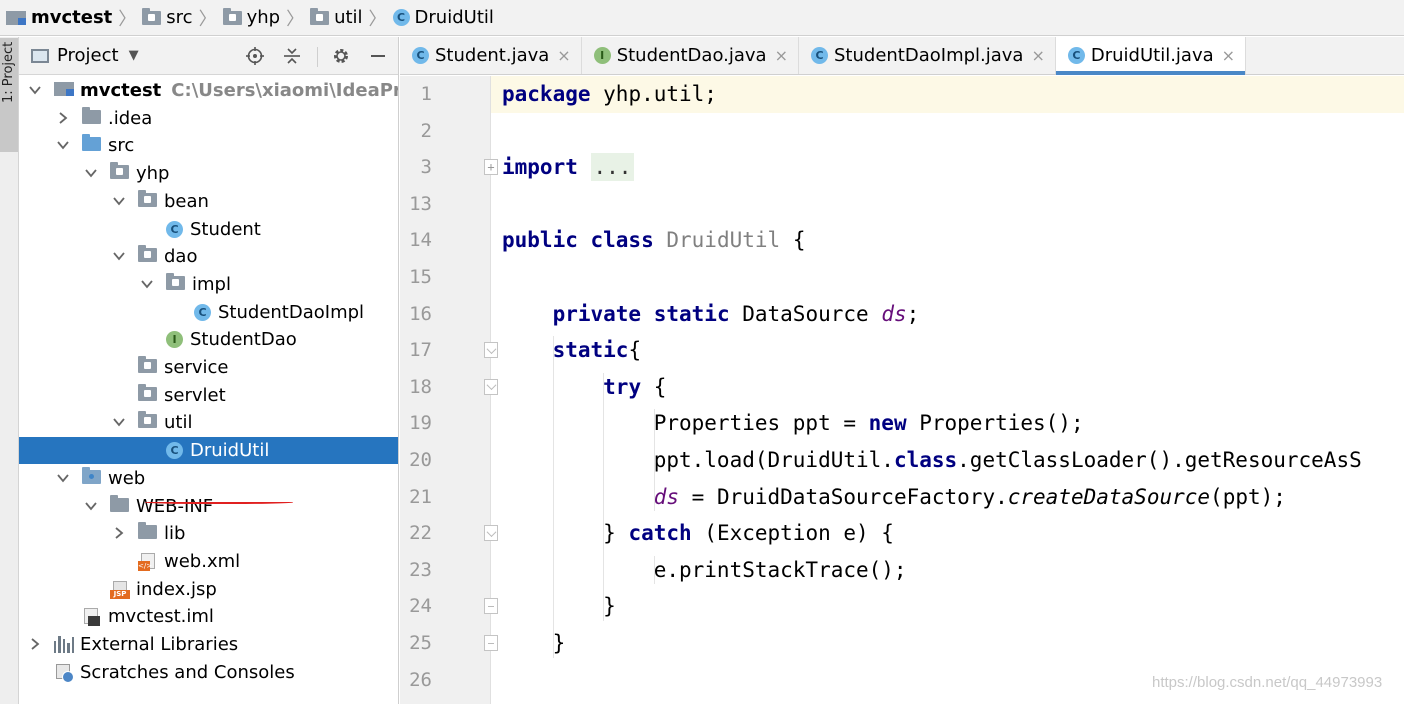  What do you see at coordinates (491, 167) in the screenshot?
I see `fold-marker-icon: +` at bounding box center [491, 167].